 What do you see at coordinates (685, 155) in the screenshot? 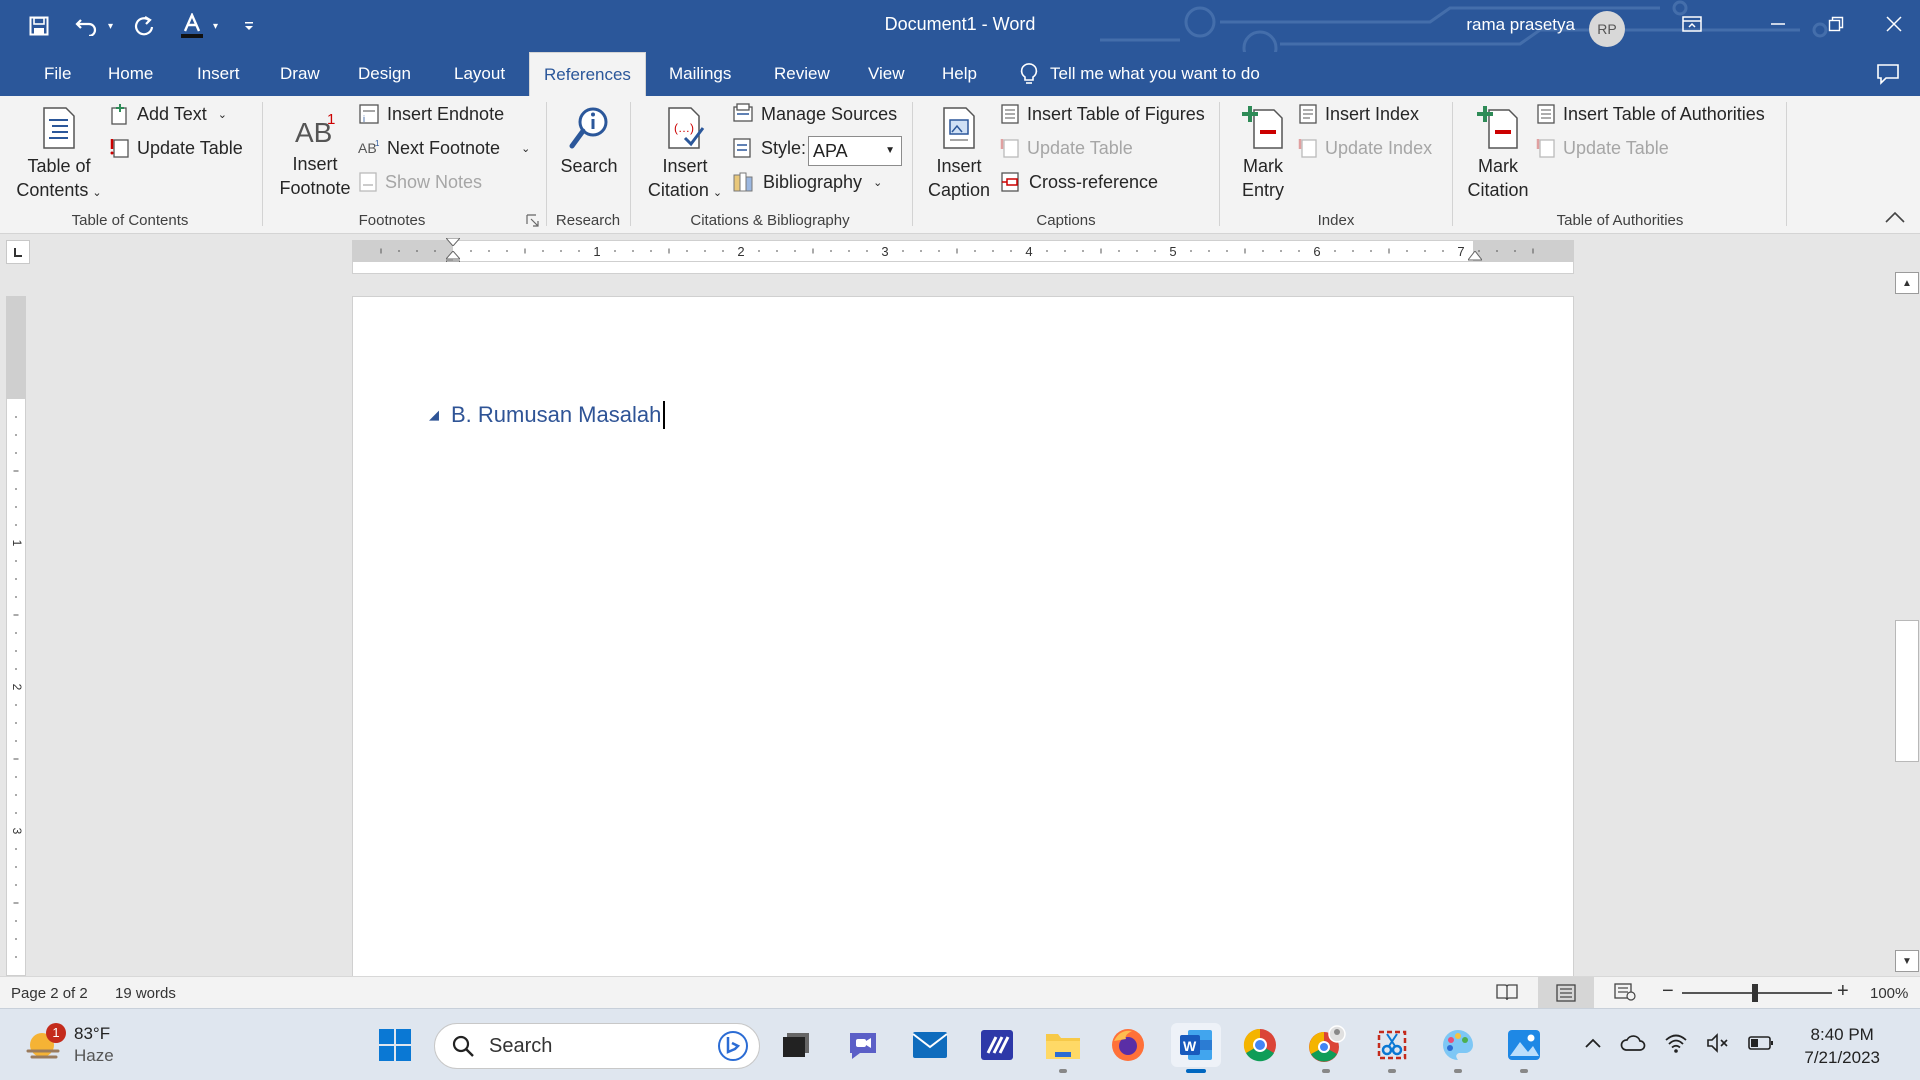
I see `insert-citation-button: (…) Insert Citation ⌄` at bounding box center [685, 155].